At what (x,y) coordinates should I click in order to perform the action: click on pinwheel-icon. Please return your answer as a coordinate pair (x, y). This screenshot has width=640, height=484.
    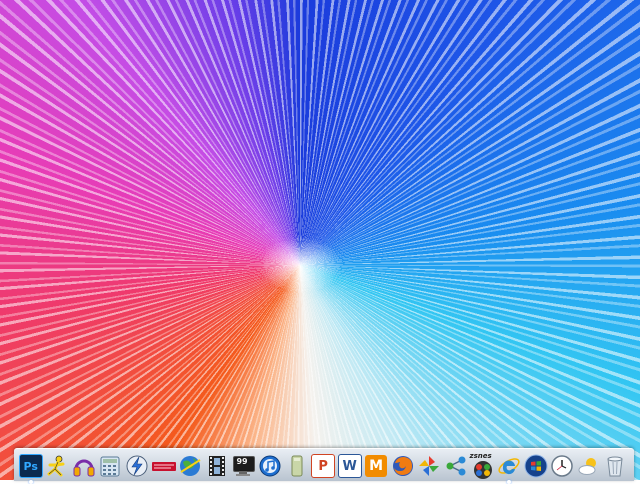
    Looking at the image, I should click on (429, 466).